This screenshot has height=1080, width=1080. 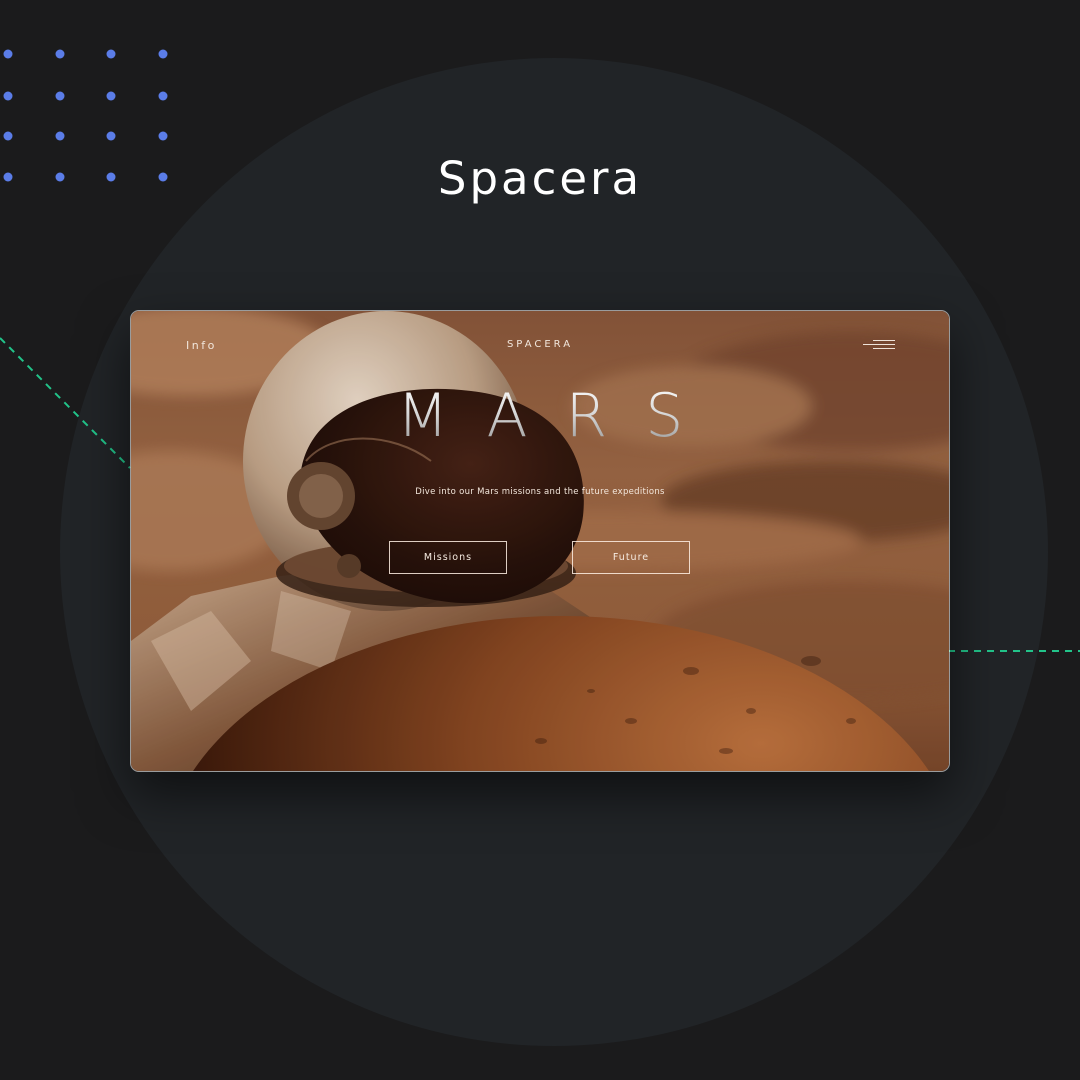 What do you see at coordinates (878, 346) in the screenshot?
I see `hamburger-menu-icon` at bounding box center [878, 346].